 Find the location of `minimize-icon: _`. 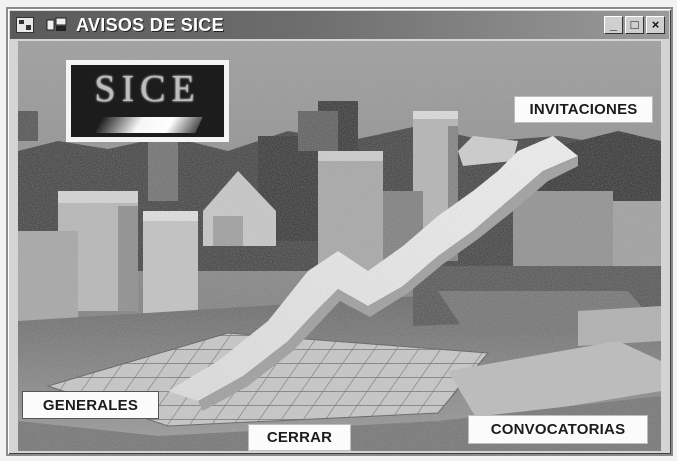

minimize-icon: _ is located at coordinates (613, 24).